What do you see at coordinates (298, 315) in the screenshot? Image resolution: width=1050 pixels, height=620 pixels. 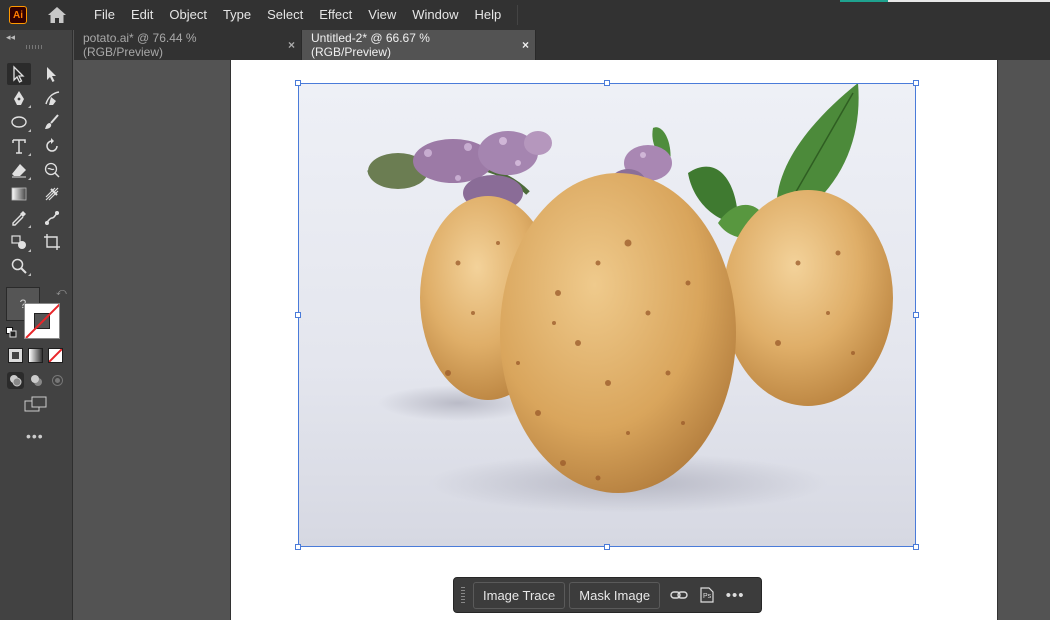 I see `resize-handle-left` at bounding box center [298, 315].